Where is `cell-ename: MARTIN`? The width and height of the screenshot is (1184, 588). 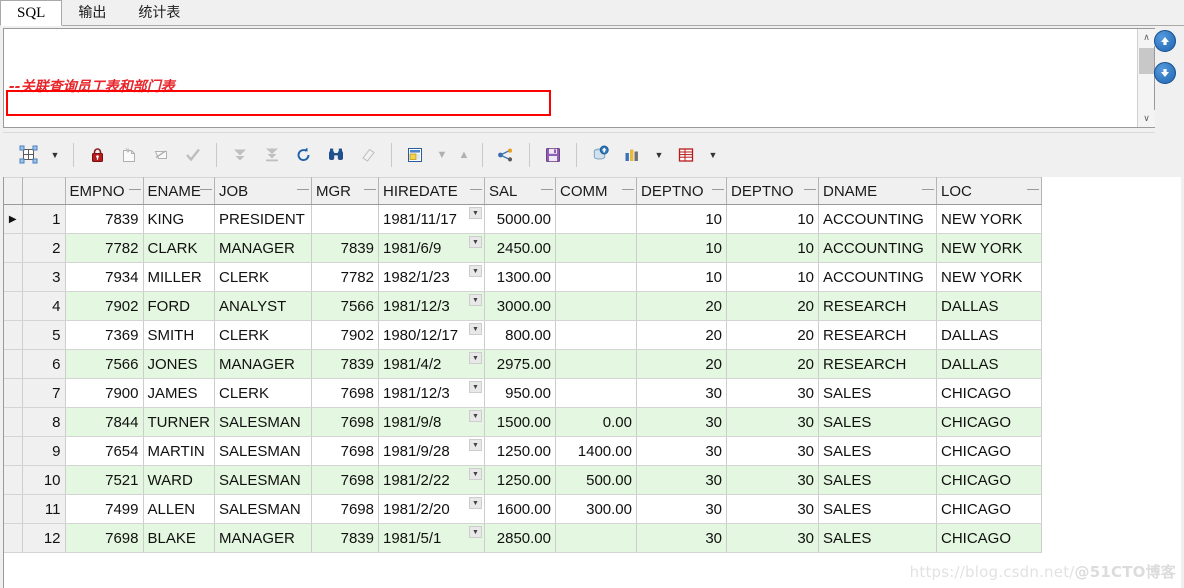 cell-ename: MARTIN is located at coordinates (179, 451).